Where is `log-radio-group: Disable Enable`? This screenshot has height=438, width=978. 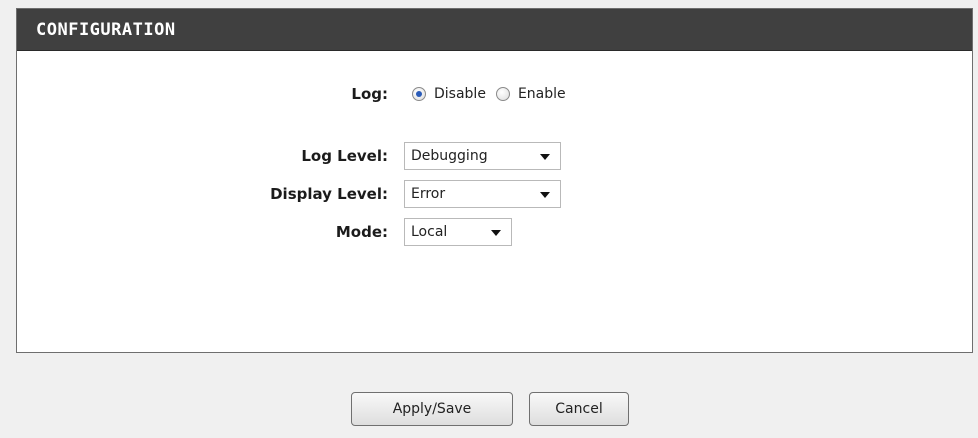
log-radio-group: Disable Enable is located at coordinates (494, 94).